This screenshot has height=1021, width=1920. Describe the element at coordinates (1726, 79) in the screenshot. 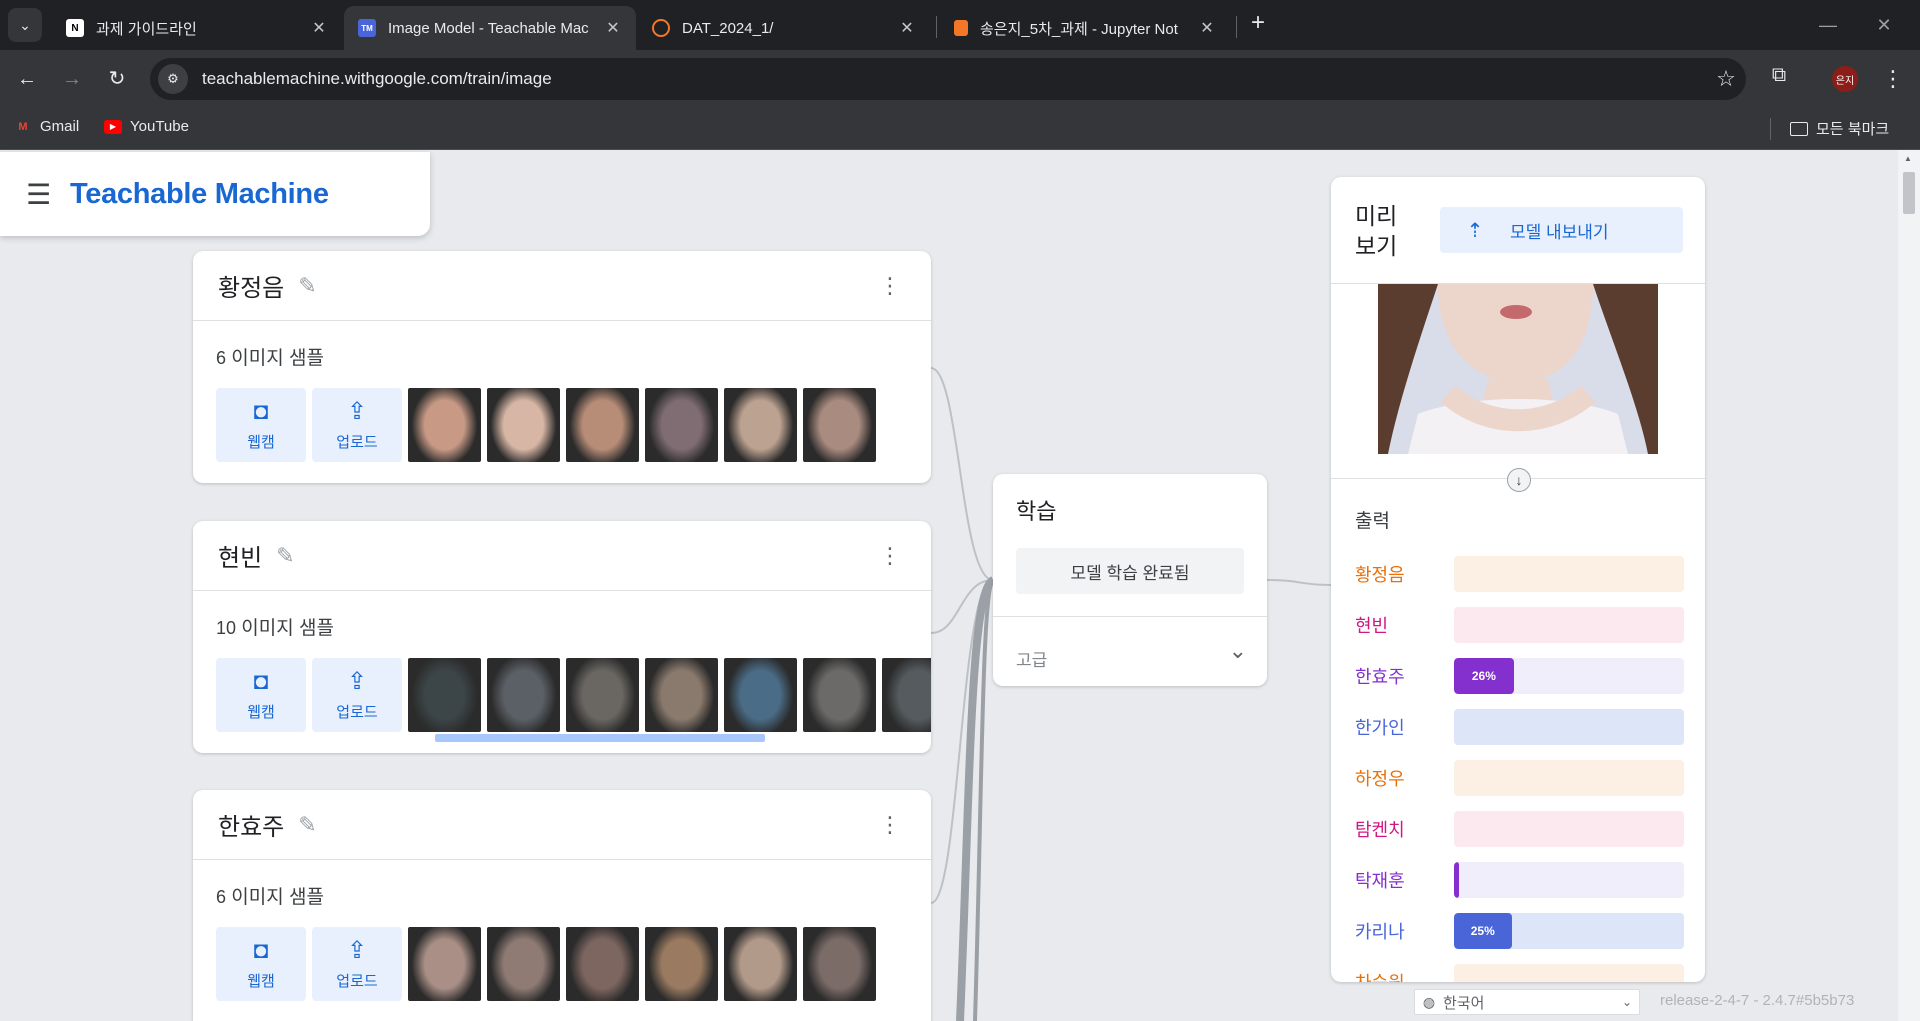

I see `bookmark-star-icon: ☆` at that location.